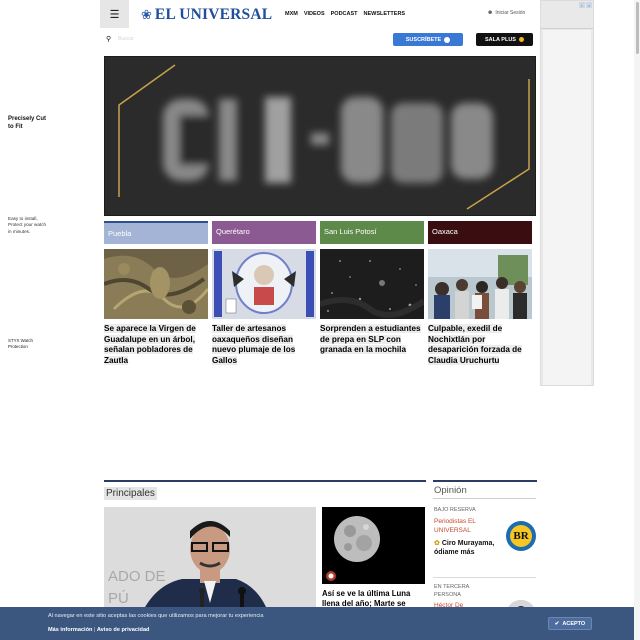 The width and height of the screenshot is (640, 640). What do you see at coordinates (372, 232) in the screenshot?
I see `region-tab-san-luis-potosi: San Luis Potosí` at bounding box center [372, 232].